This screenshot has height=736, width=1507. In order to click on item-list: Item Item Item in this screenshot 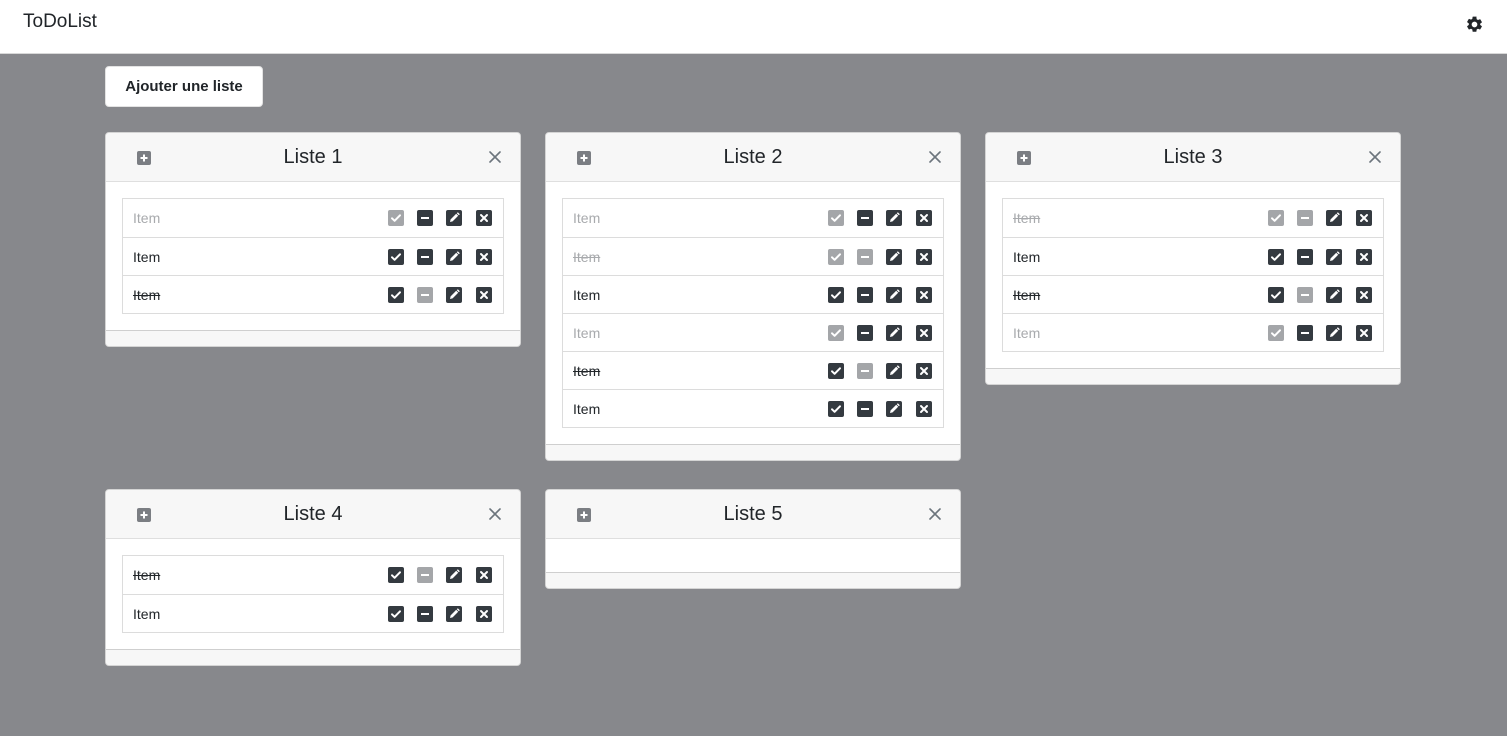, I will do `click(313, 256)`.